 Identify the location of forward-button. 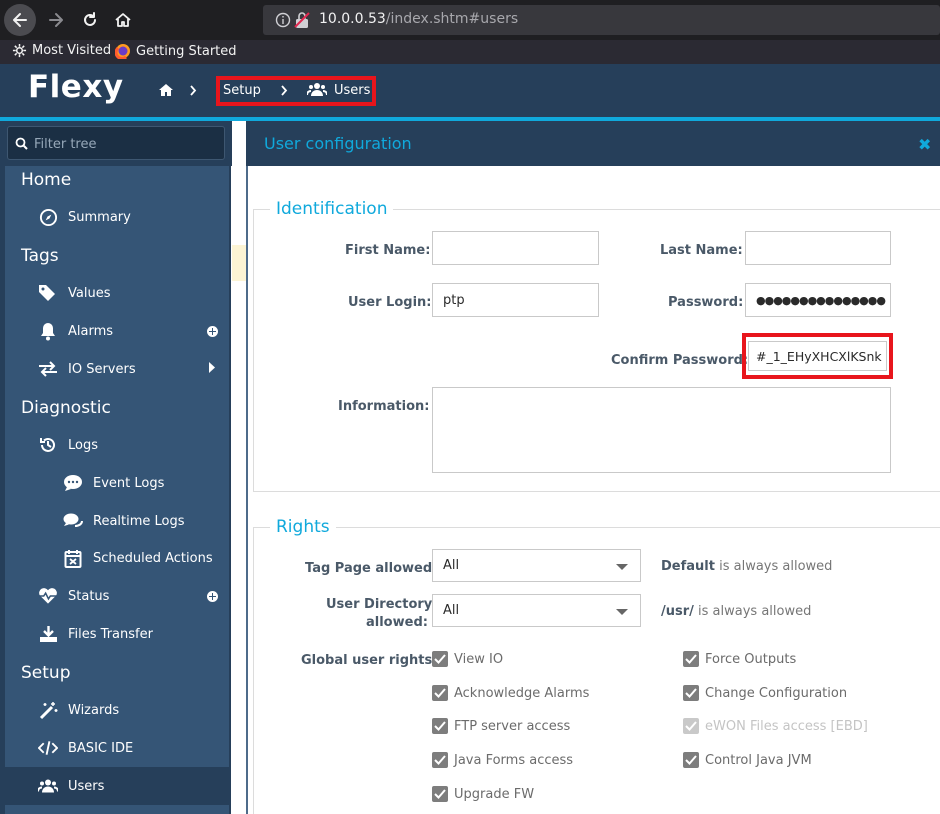
(56, 20).